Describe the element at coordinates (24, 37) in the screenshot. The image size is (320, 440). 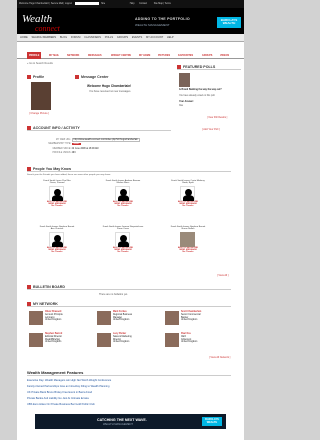
I see `nav-item-home: HOME` at that location.